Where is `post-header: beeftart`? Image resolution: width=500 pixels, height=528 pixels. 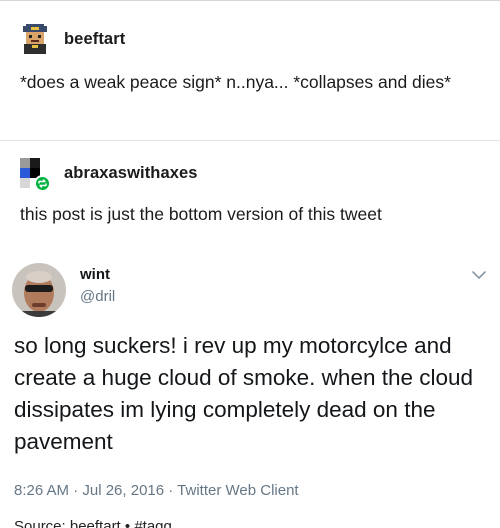
post-header: beeftart is located at coordinates (72, 39).